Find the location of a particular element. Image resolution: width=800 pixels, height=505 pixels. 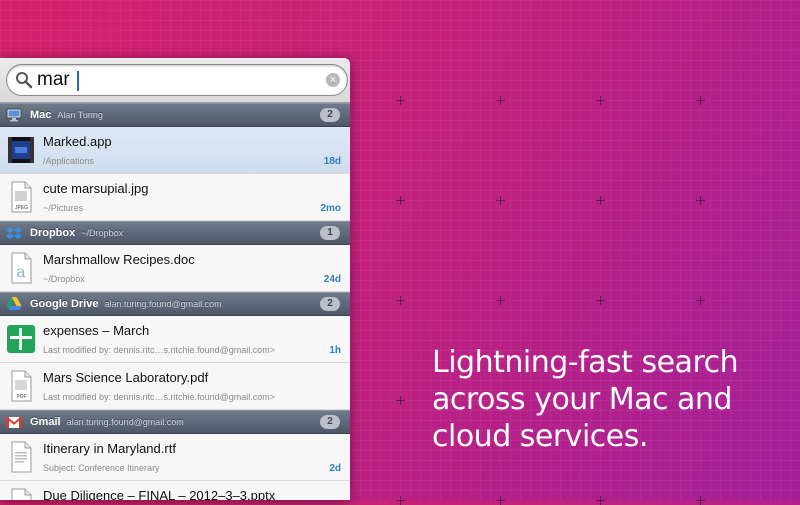

result-title: Marshmallow Recipes.doc is located at coordinates (119, 259).